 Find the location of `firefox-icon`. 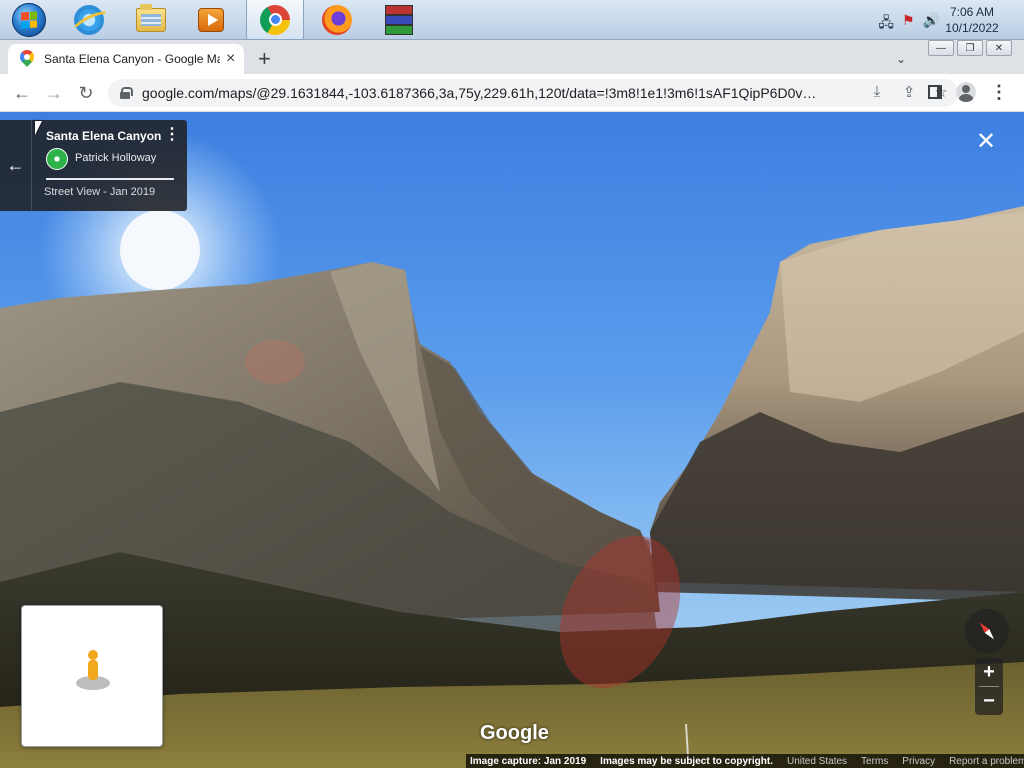

firefox-icon is located at coordinates (337, 20).